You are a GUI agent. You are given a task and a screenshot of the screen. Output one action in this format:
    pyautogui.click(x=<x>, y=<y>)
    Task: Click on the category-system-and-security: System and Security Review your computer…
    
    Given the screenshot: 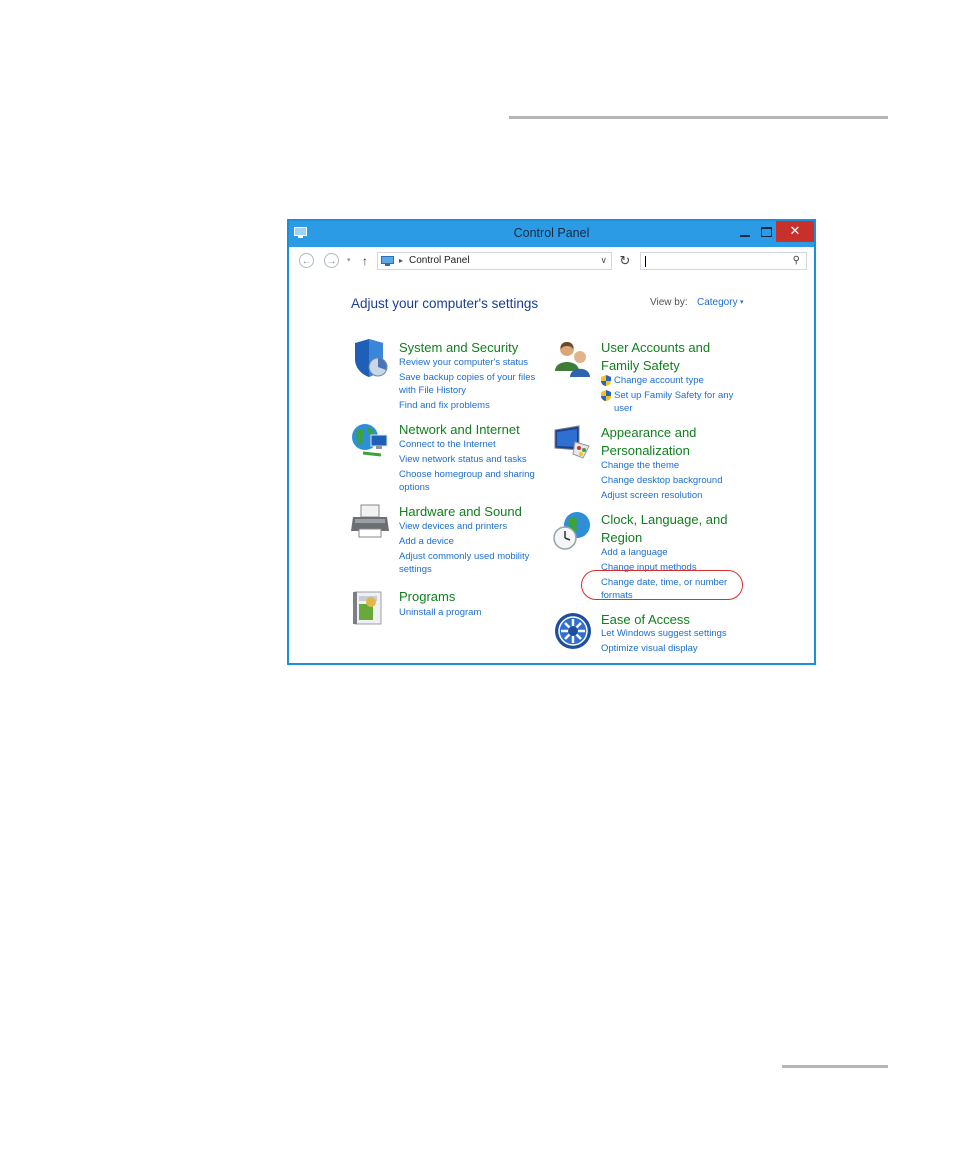 What is the action you would take?
    pyautogui.click(x=451, y=375)
    